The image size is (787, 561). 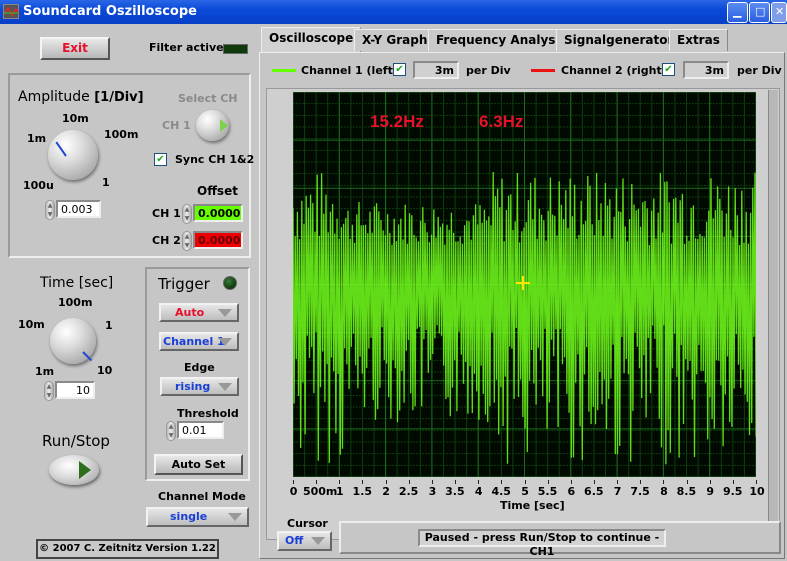 I want to click on channel-mode-dropdown: single, so click(x=197, y=517).